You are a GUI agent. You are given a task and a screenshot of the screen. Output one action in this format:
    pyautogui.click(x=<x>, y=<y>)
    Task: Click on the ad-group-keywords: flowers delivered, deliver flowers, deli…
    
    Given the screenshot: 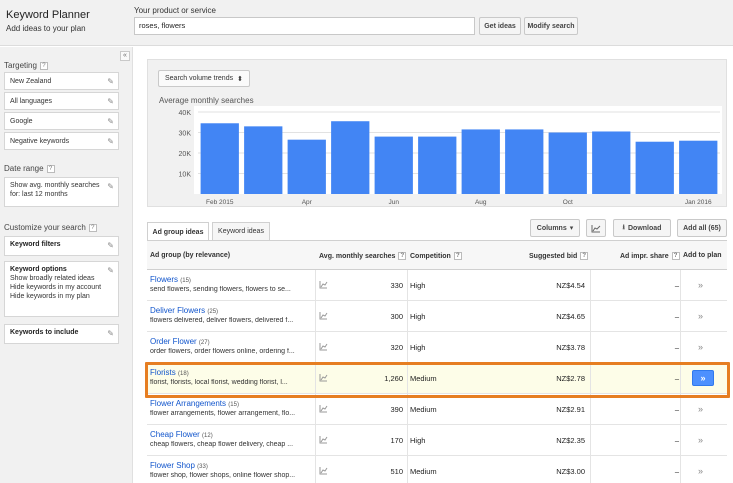 What is the action you would take?
    pyautogui.click(x=222, y=320)
    